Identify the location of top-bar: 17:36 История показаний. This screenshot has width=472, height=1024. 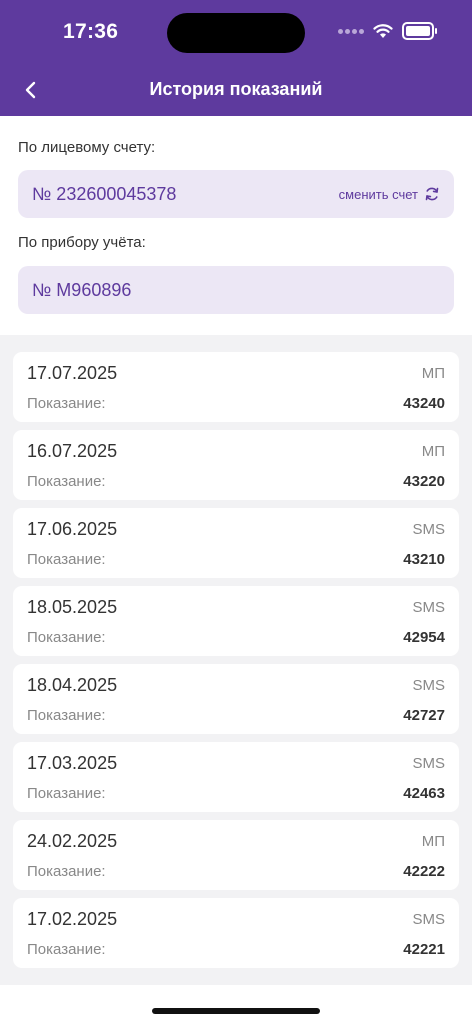
(236, 58).